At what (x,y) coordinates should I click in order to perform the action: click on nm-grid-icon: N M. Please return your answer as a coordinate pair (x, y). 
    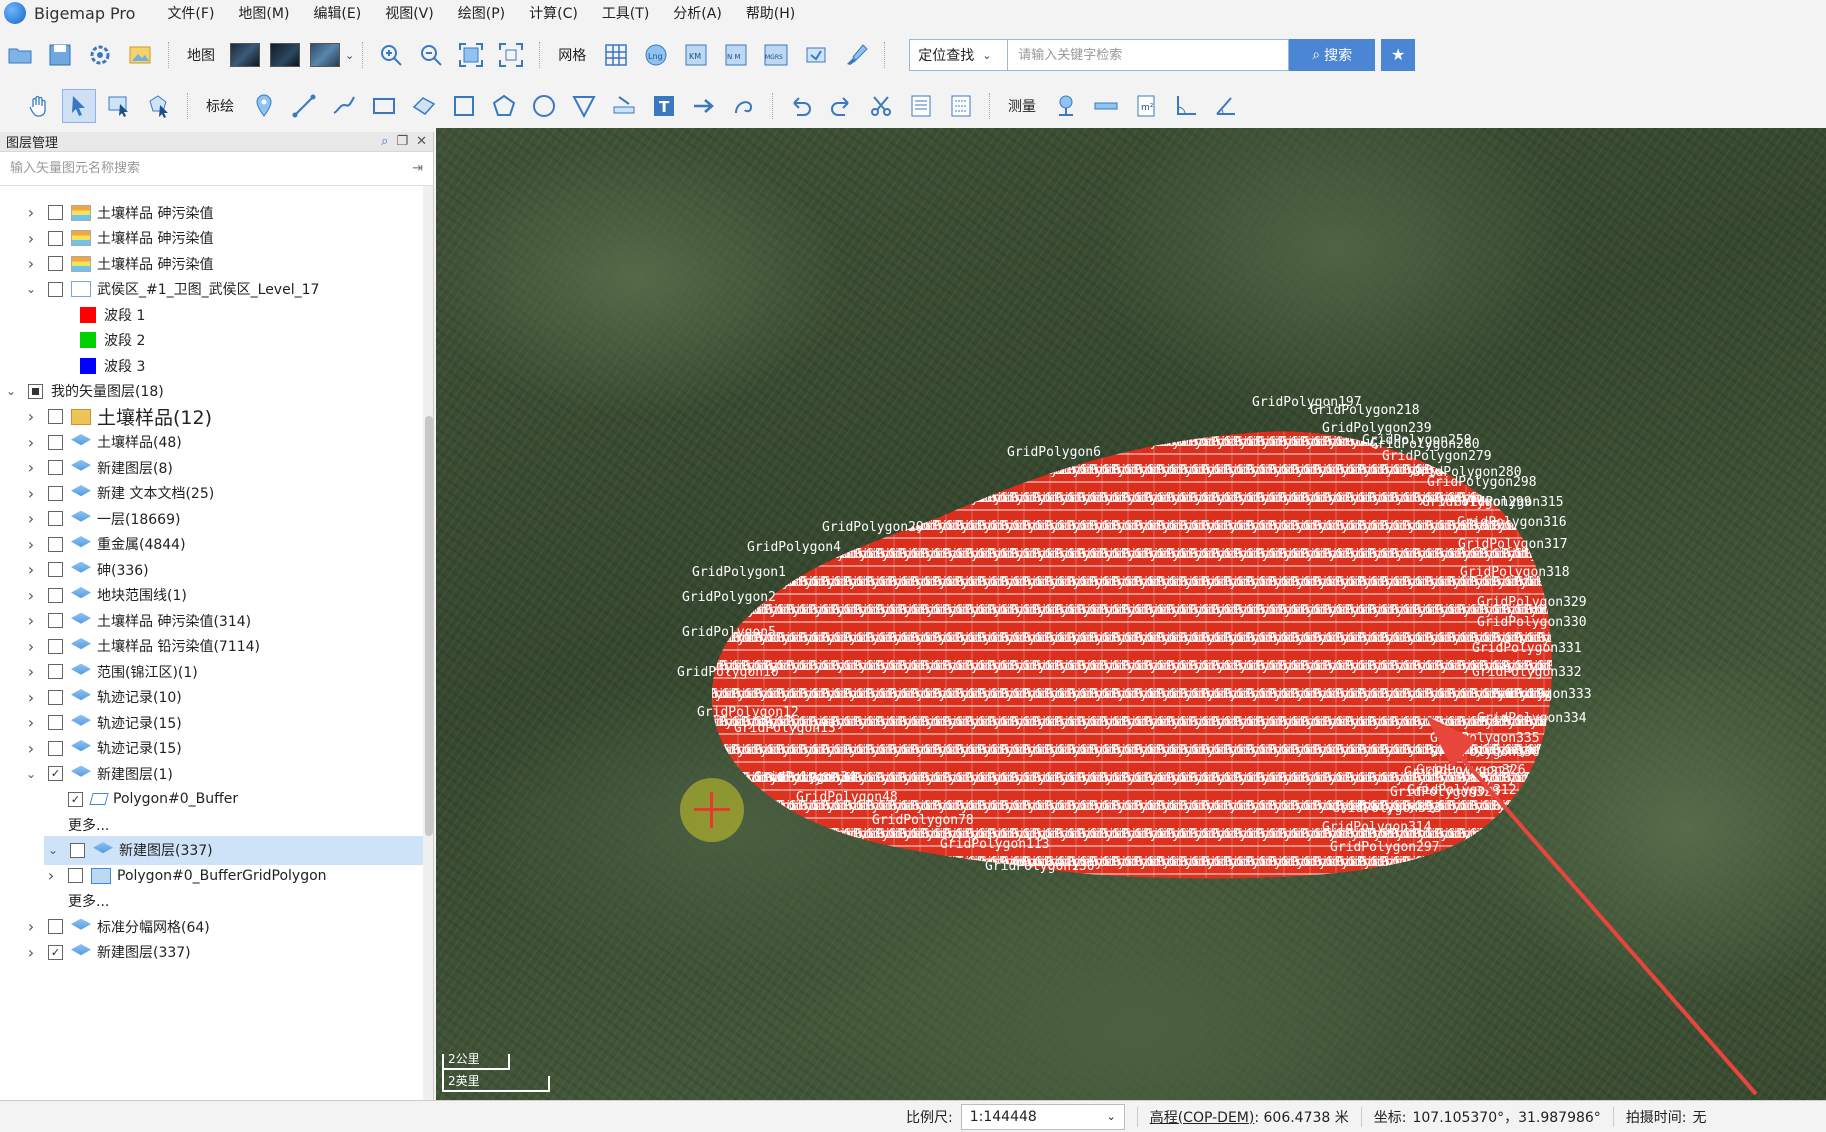
    Looking at the image, I should click on (736, 55).